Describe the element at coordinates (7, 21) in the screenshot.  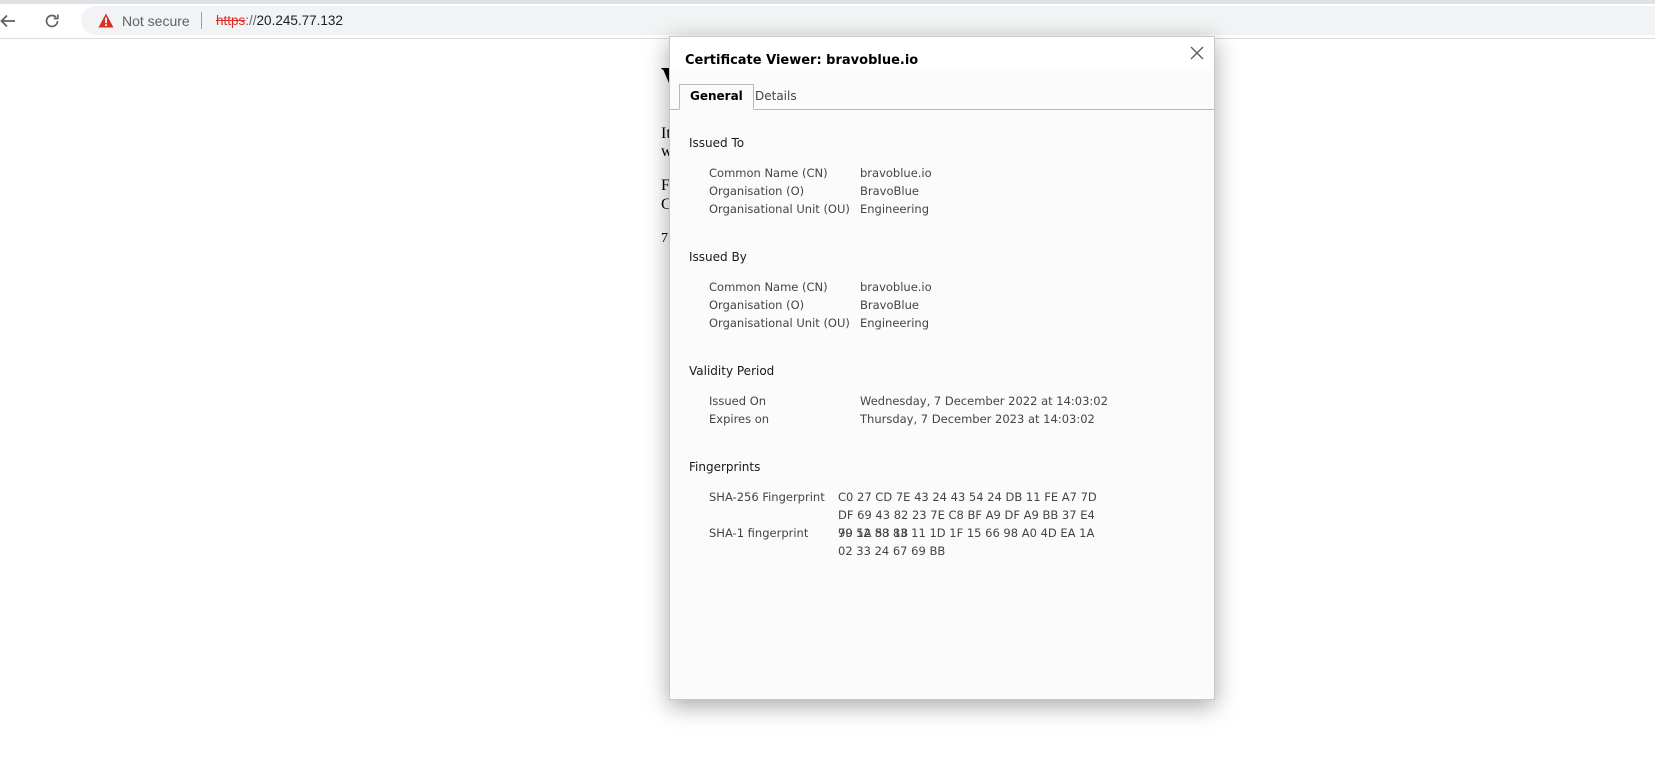
I see `arrow-left-icon` at that location.